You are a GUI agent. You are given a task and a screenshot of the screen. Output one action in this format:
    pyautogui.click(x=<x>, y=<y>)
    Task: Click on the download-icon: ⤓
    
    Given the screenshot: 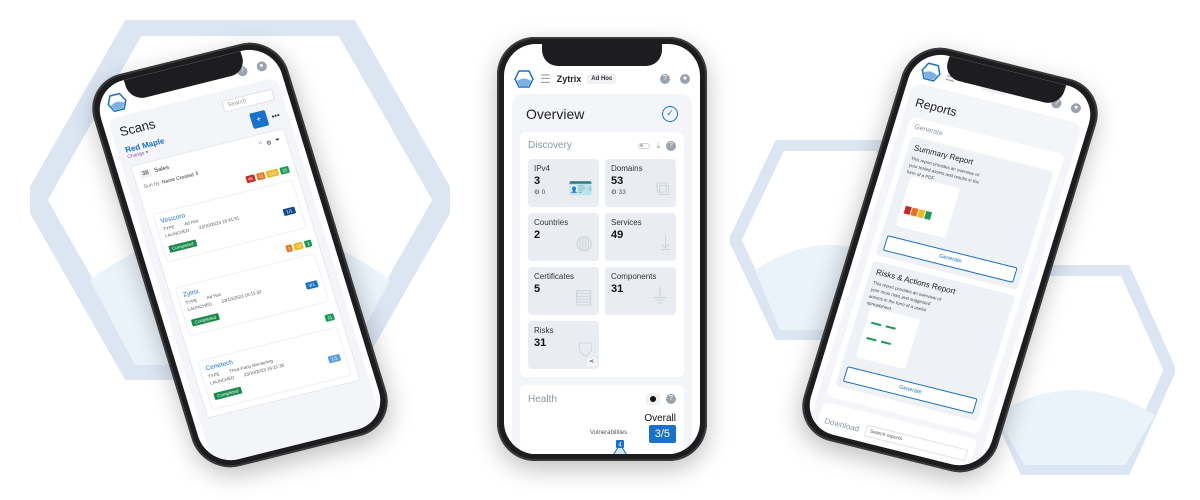 What is the action you would take?
    pyautogui.click(x=658, y=146)
    